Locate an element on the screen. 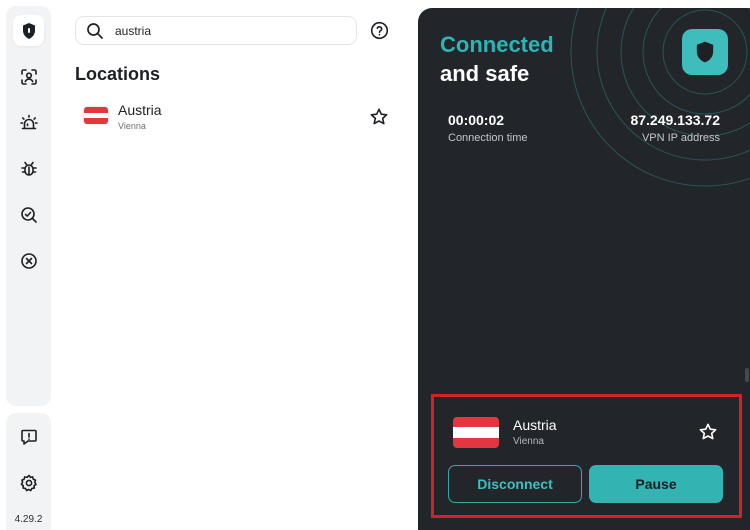 The image size is (750, 530). disconnect-button: Disconnect is located at coordinates (515, 484).